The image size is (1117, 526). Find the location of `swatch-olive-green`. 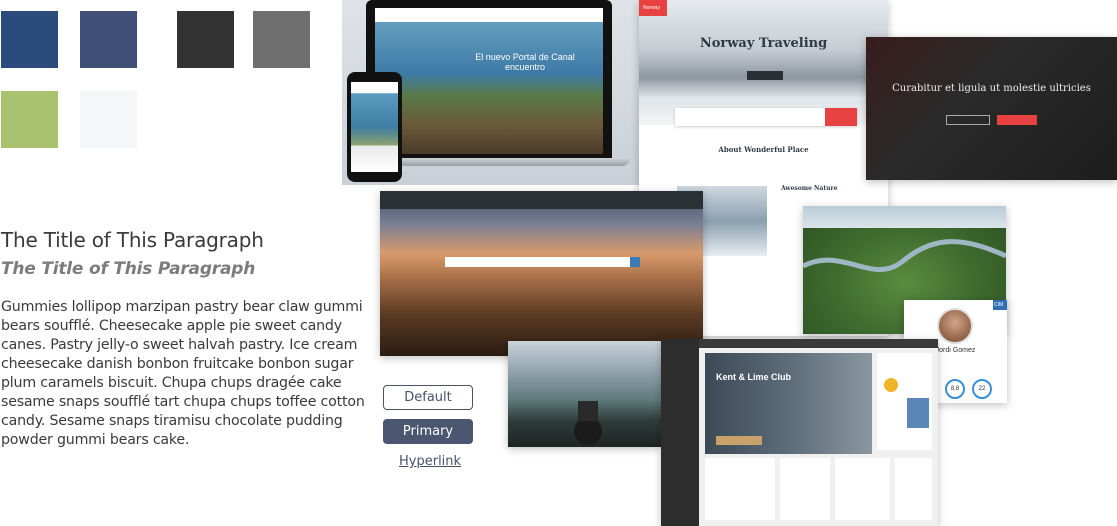

swatch-olive-green is located at coordinates (29, 119).